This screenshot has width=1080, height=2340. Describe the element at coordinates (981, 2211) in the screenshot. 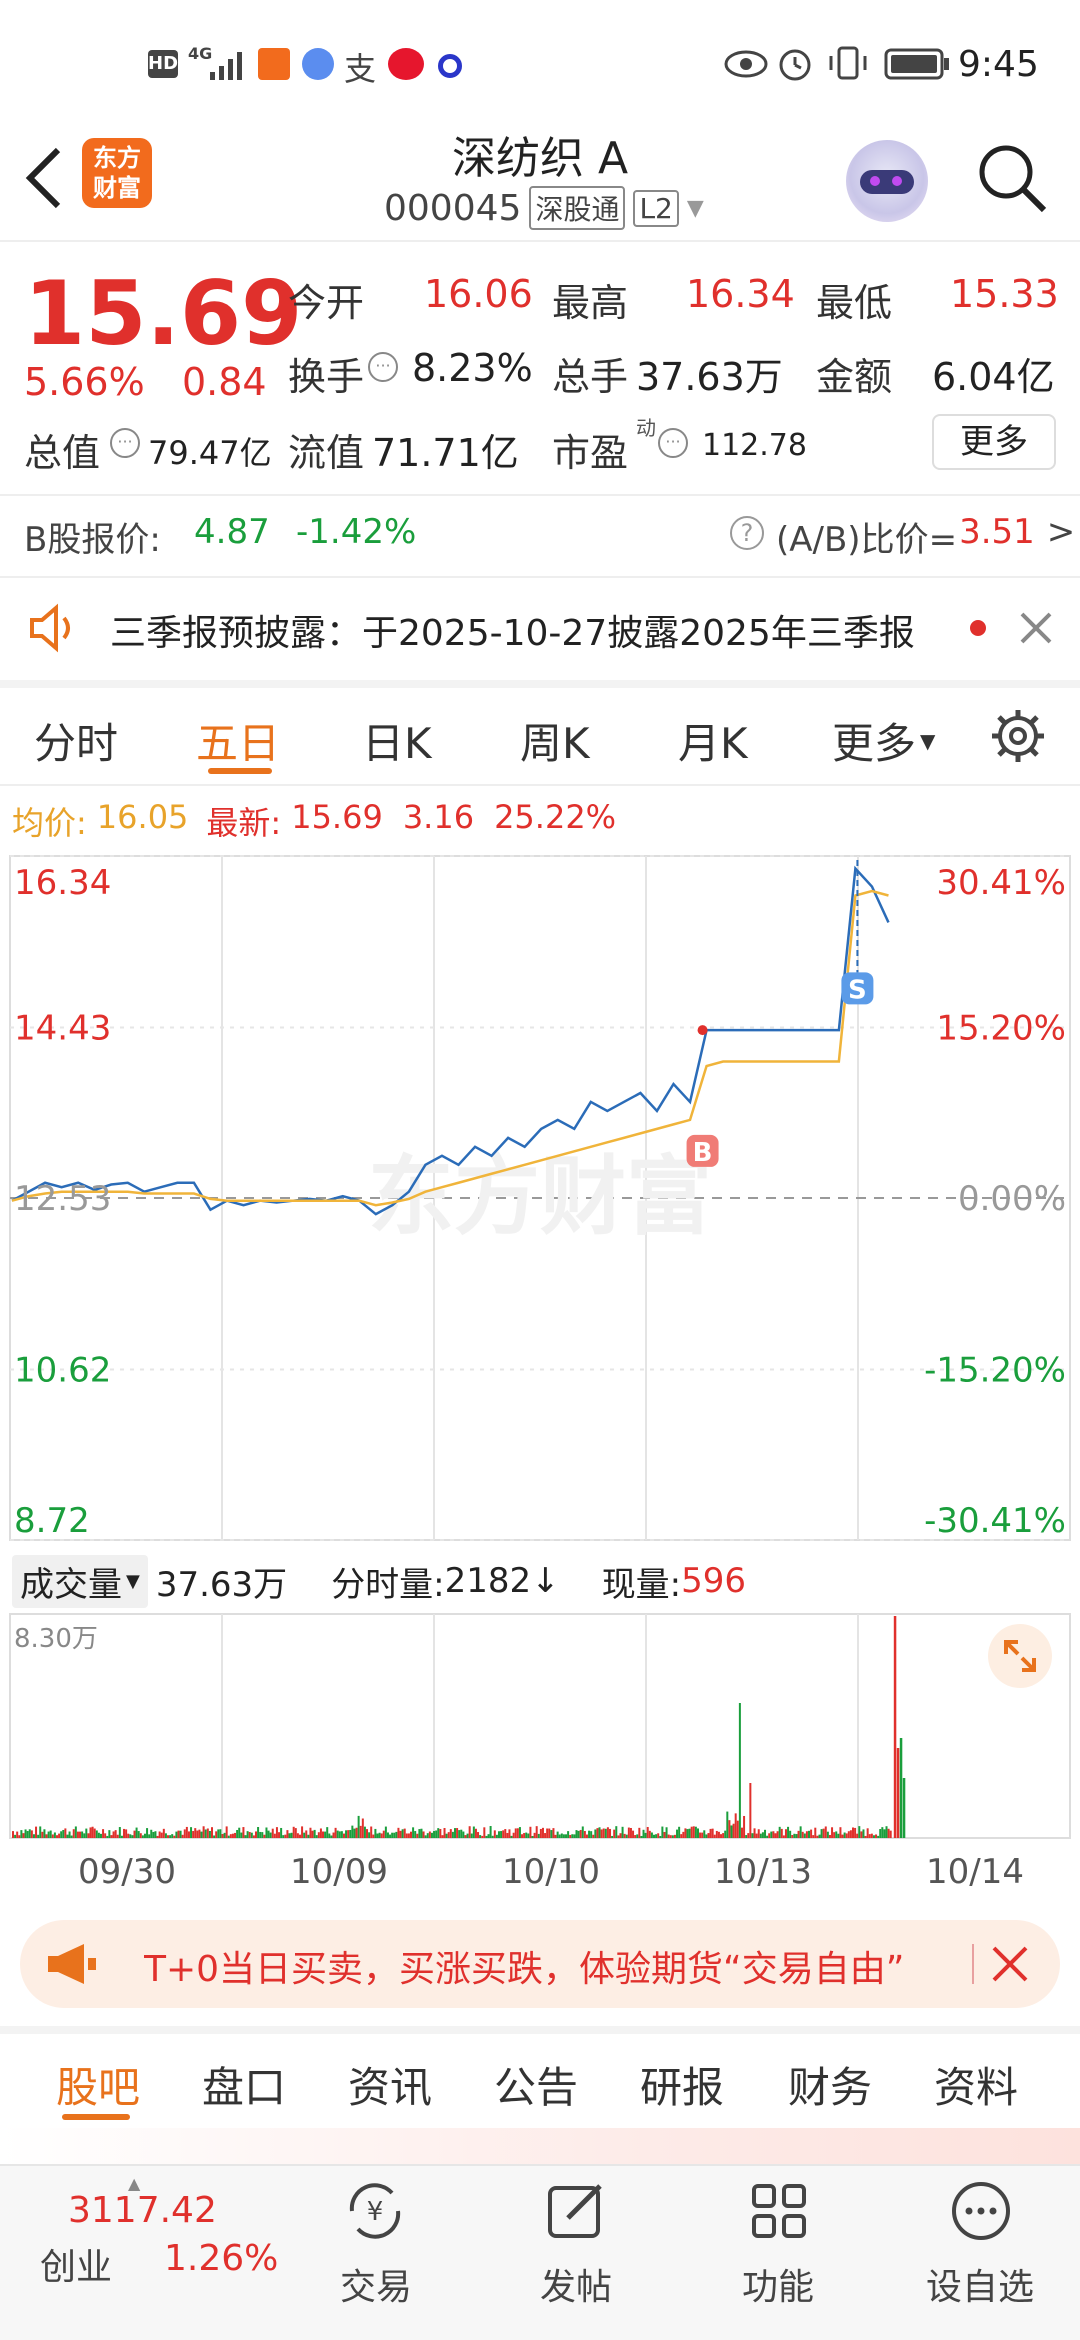

I see `add-watchlist-icon` at that location.